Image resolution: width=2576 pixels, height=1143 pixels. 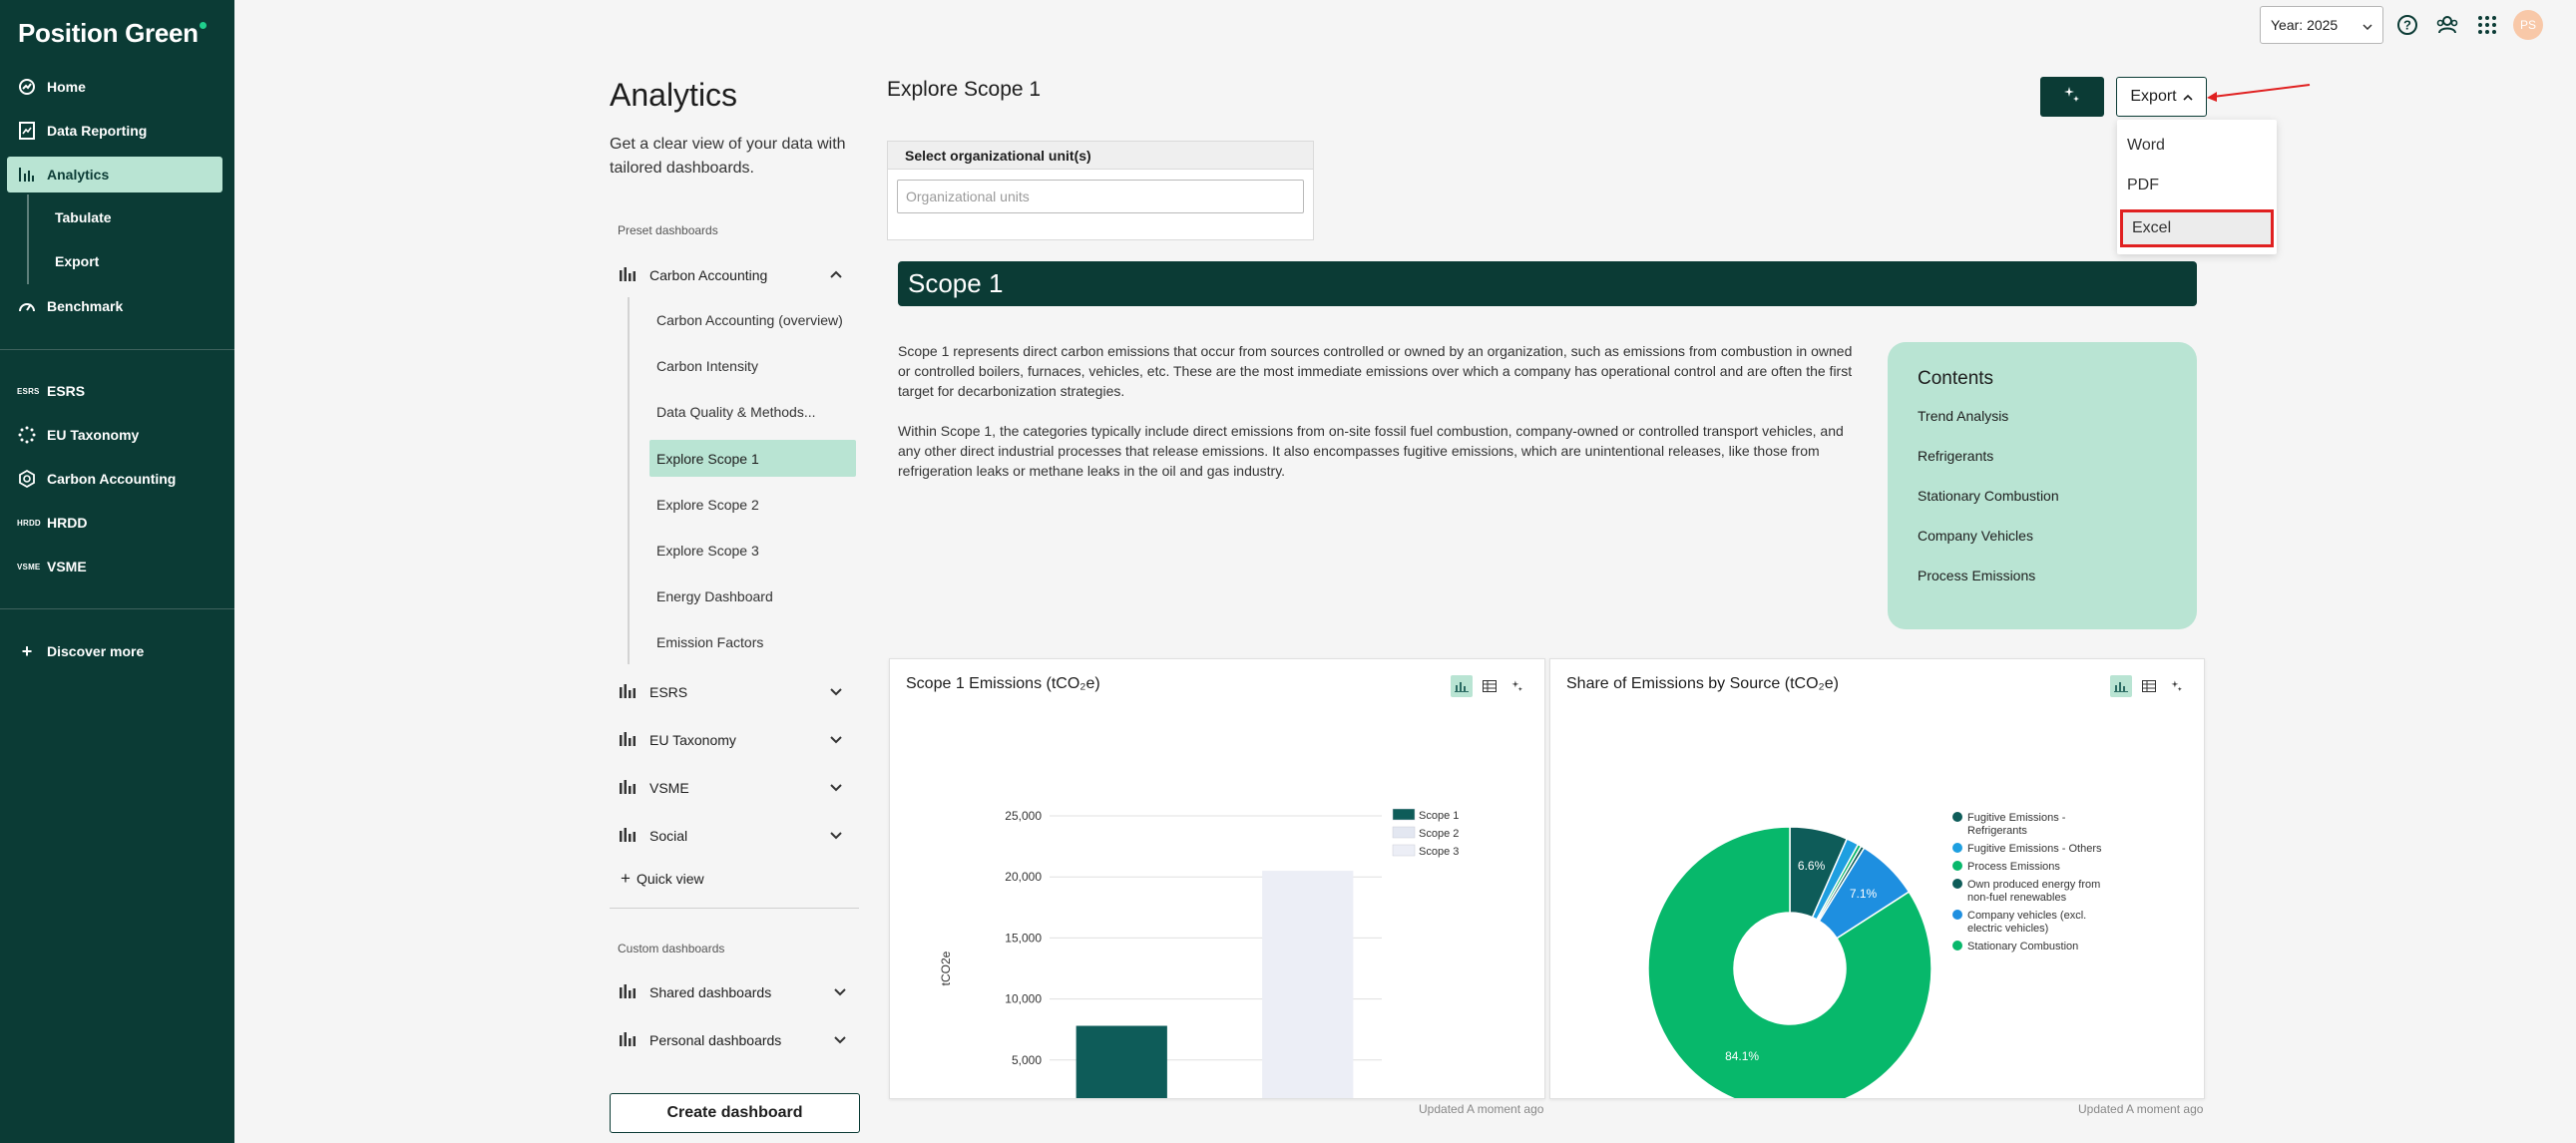 I want to click on dash-emission-factors: Emission Factors, so click(x=752, y=642).